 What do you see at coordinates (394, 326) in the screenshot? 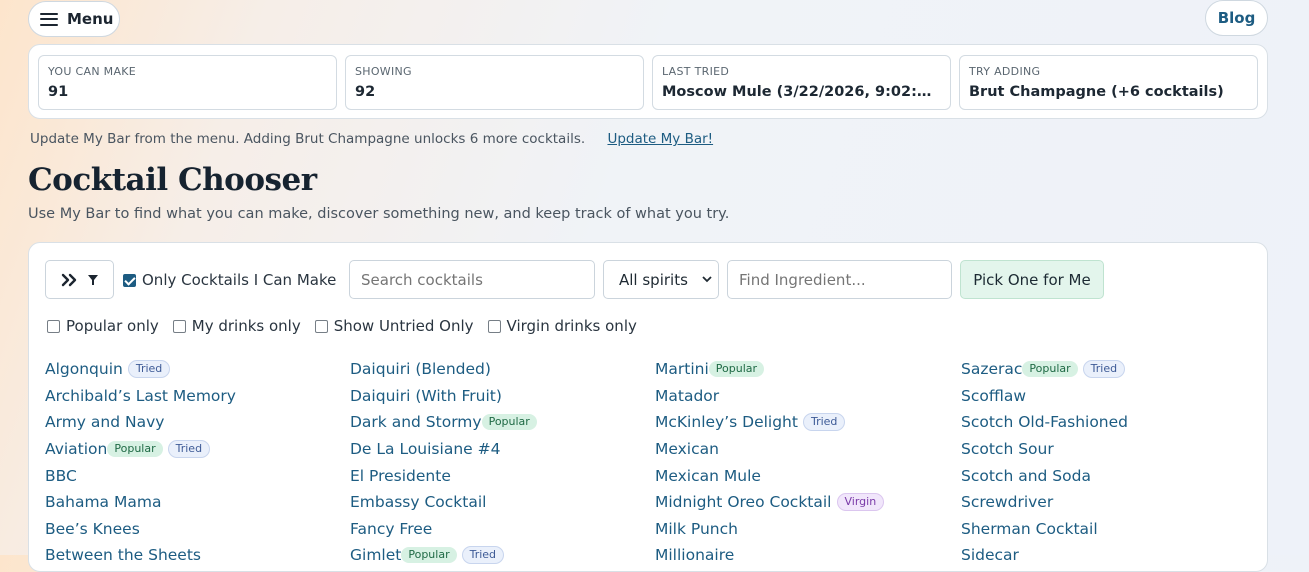
I see `show-untried-checkbox: Show Untried Only` at bounding box center [394, 326].